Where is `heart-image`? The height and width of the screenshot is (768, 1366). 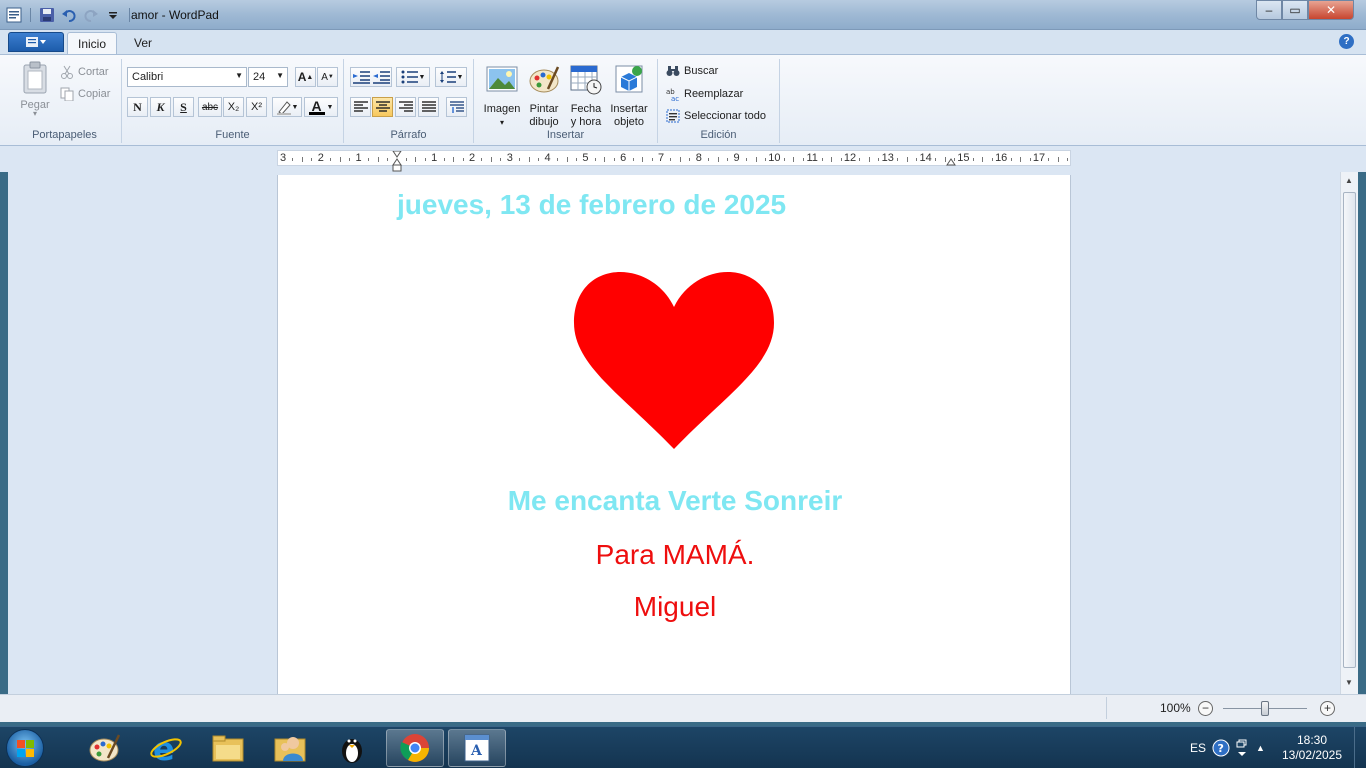
heart-image is located at coordinates (674, 358).